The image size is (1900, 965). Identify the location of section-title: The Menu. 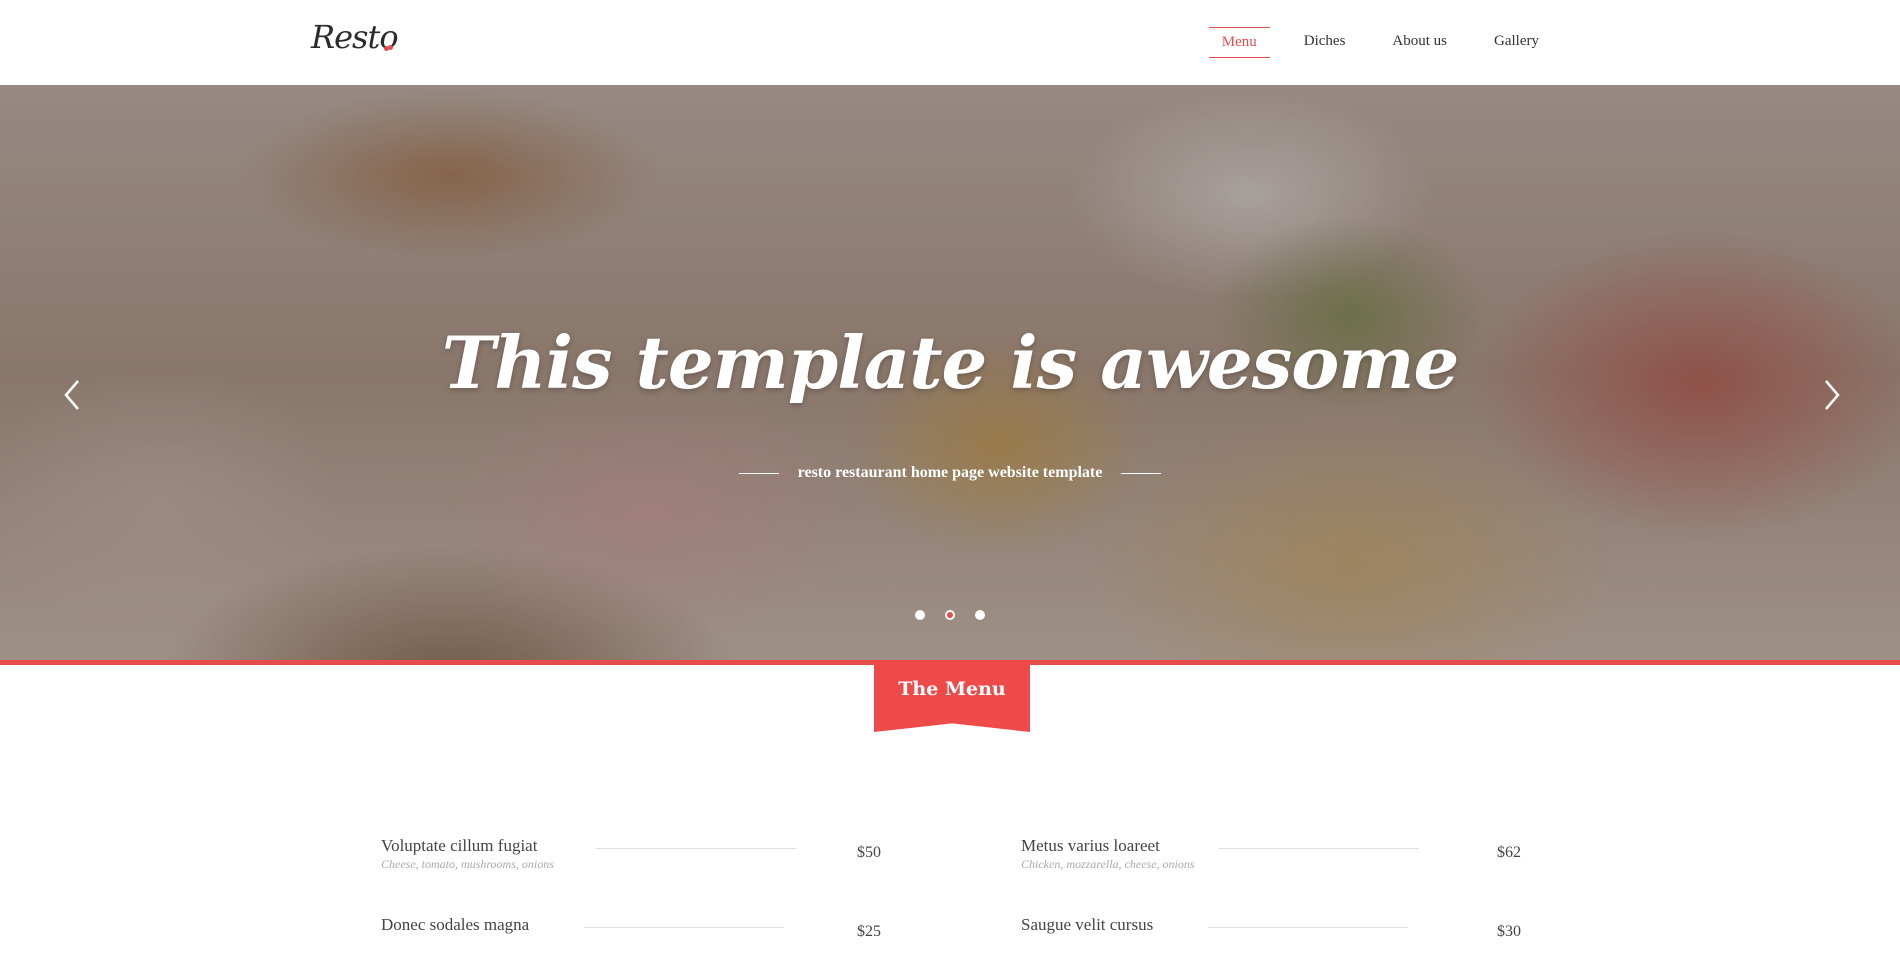
(952, 689).